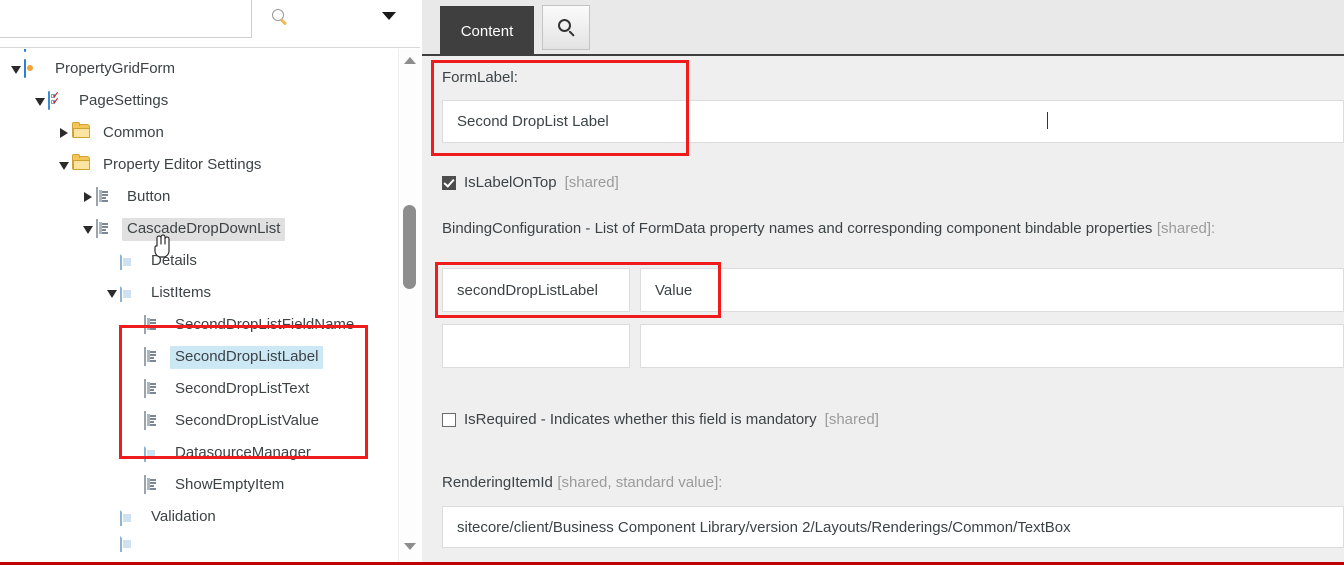  Describe the element at coordinates (536, 290) in the screenshot. I see `binding-row-1-name-input` at that location.